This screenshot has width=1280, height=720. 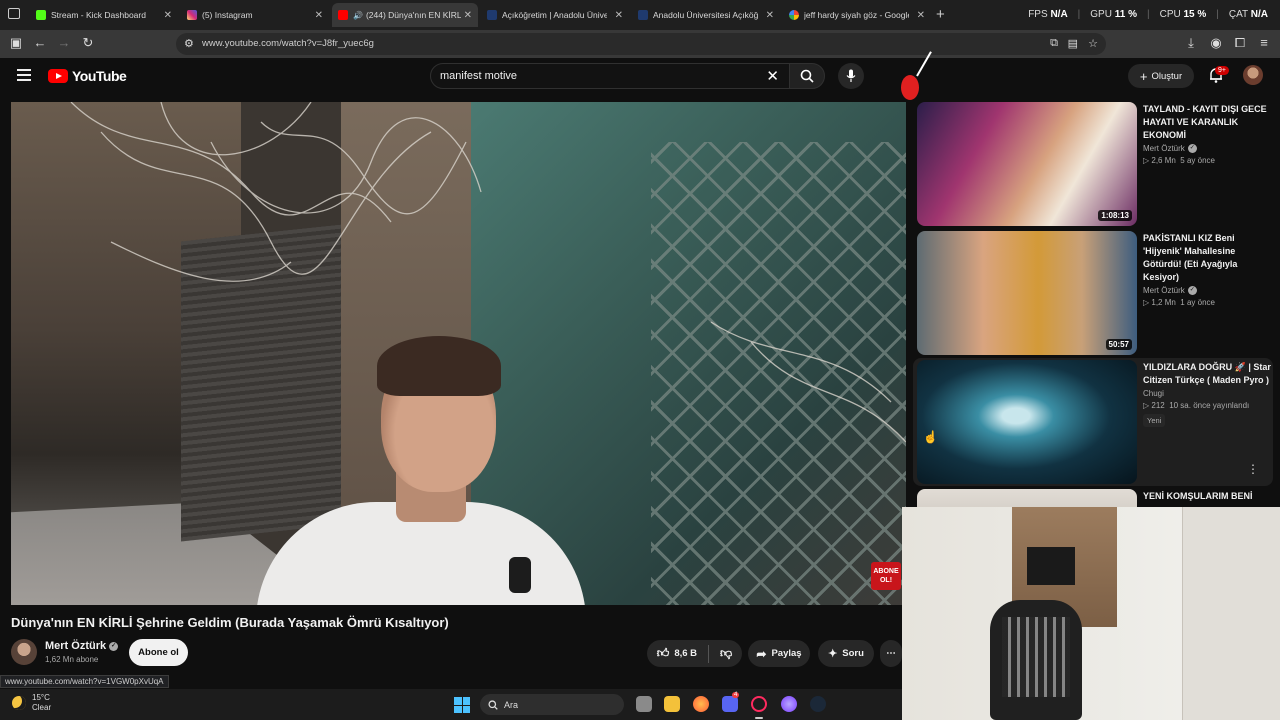 What do you see at coordinates (189, 43) in the screenshot?
I see `site-info-icon: ⚙` at bounding box center [189, 43].